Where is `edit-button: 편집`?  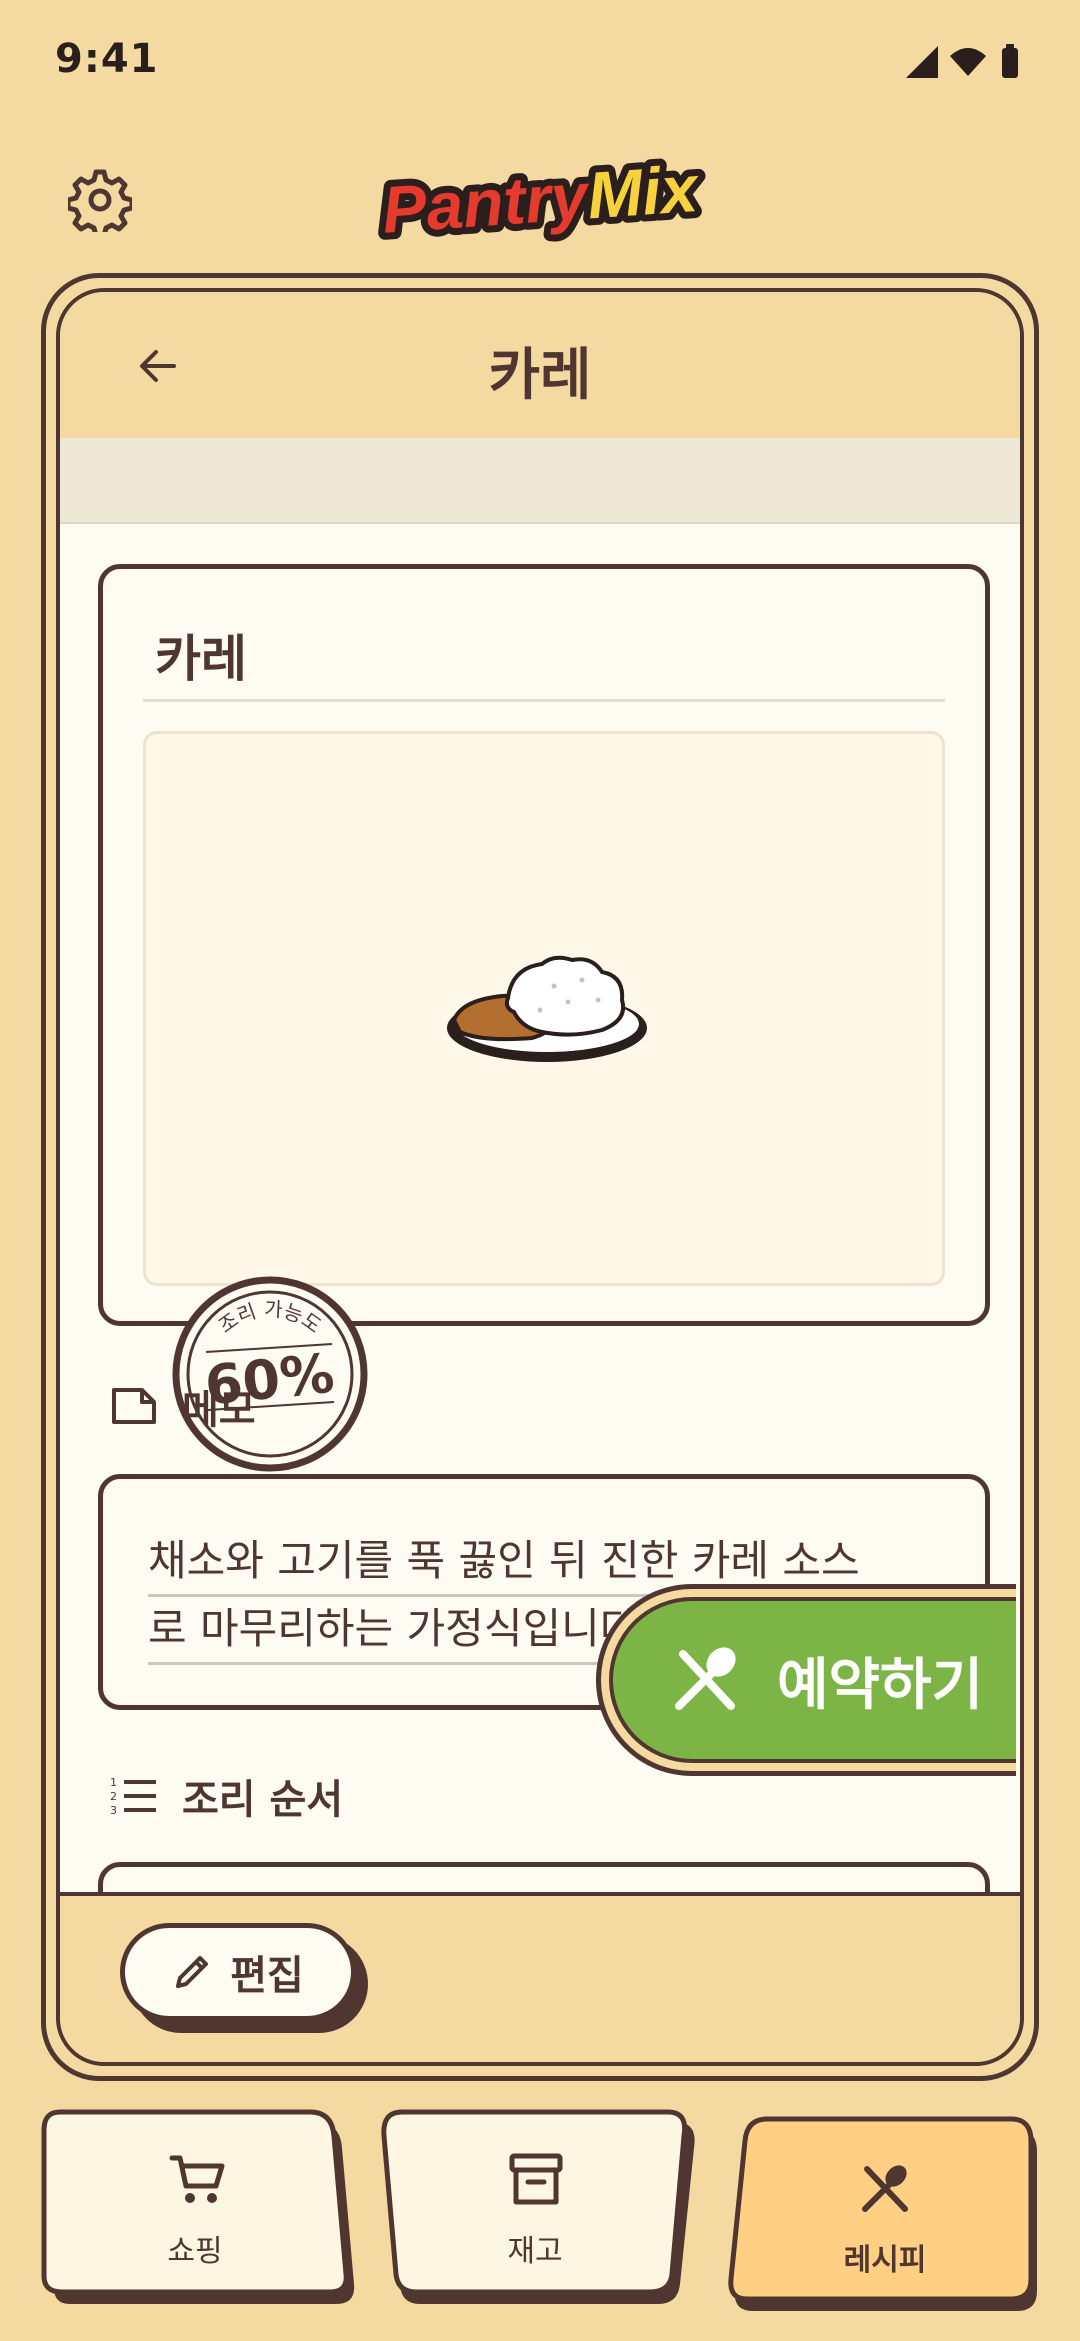 edit-button: 편집 is located at coordinates (238, 1972).